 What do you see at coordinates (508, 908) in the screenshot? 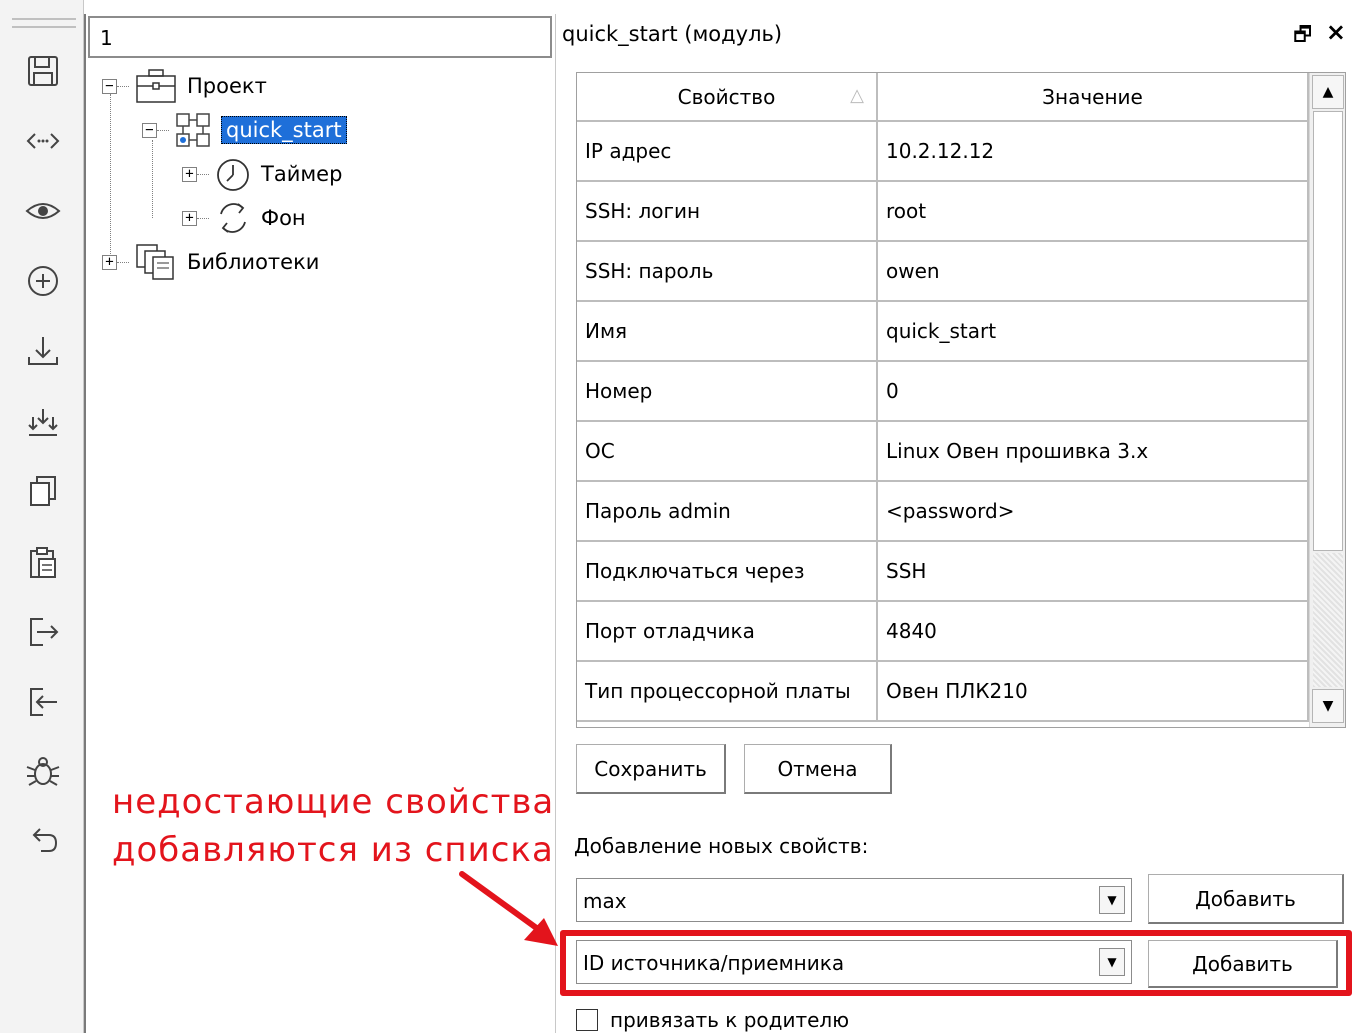
I see `annotation-arrow-icon` at bounding box center [508, 908].